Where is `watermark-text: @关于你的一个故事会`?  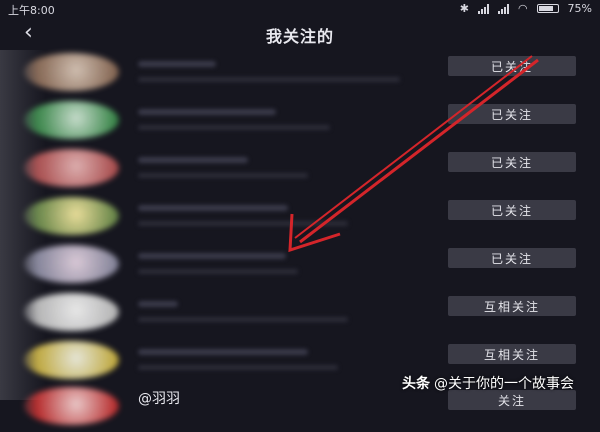
watermark-text: @关于你的一个故事会 is located at coordinates (504, 384).